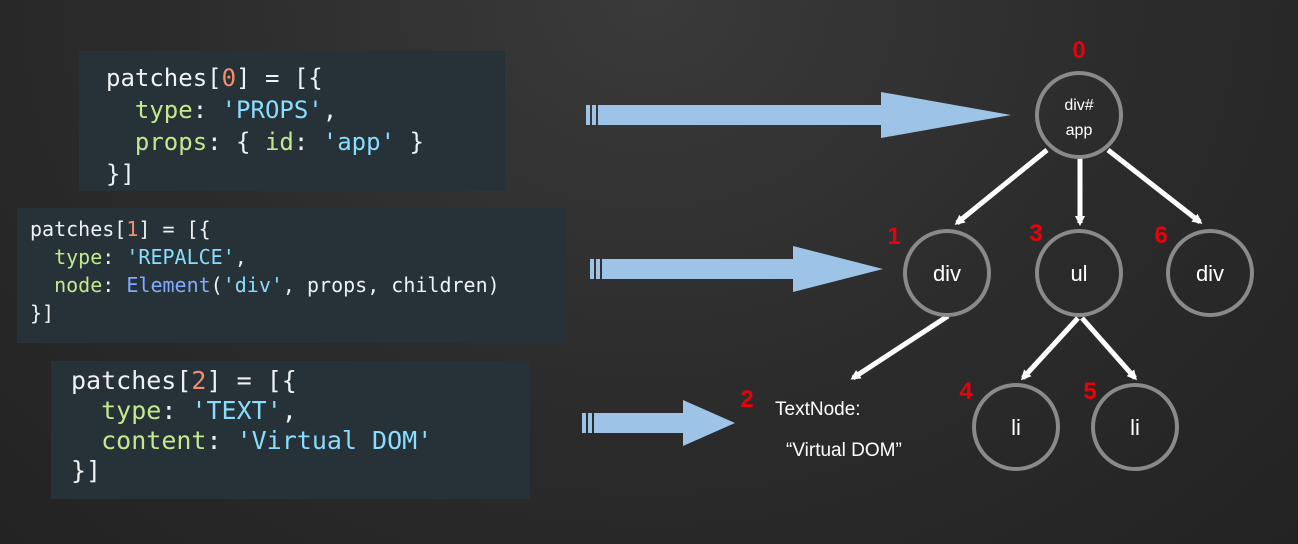 This screenshot has height=544, width=1298. I want to click on index-label-5: 5, so click(1089, 391).